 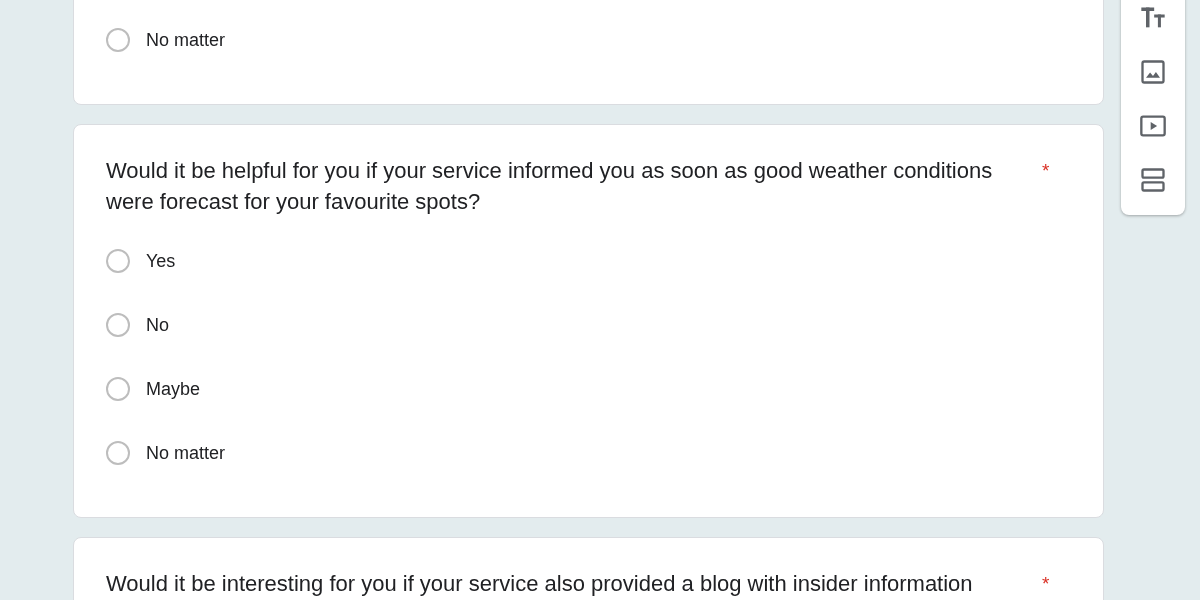 I want to click on question-text: Would it be helpful for you if your service informed you as soon as good weather conditions were forecast for your favourite spots?, so click(x=550, y=186).